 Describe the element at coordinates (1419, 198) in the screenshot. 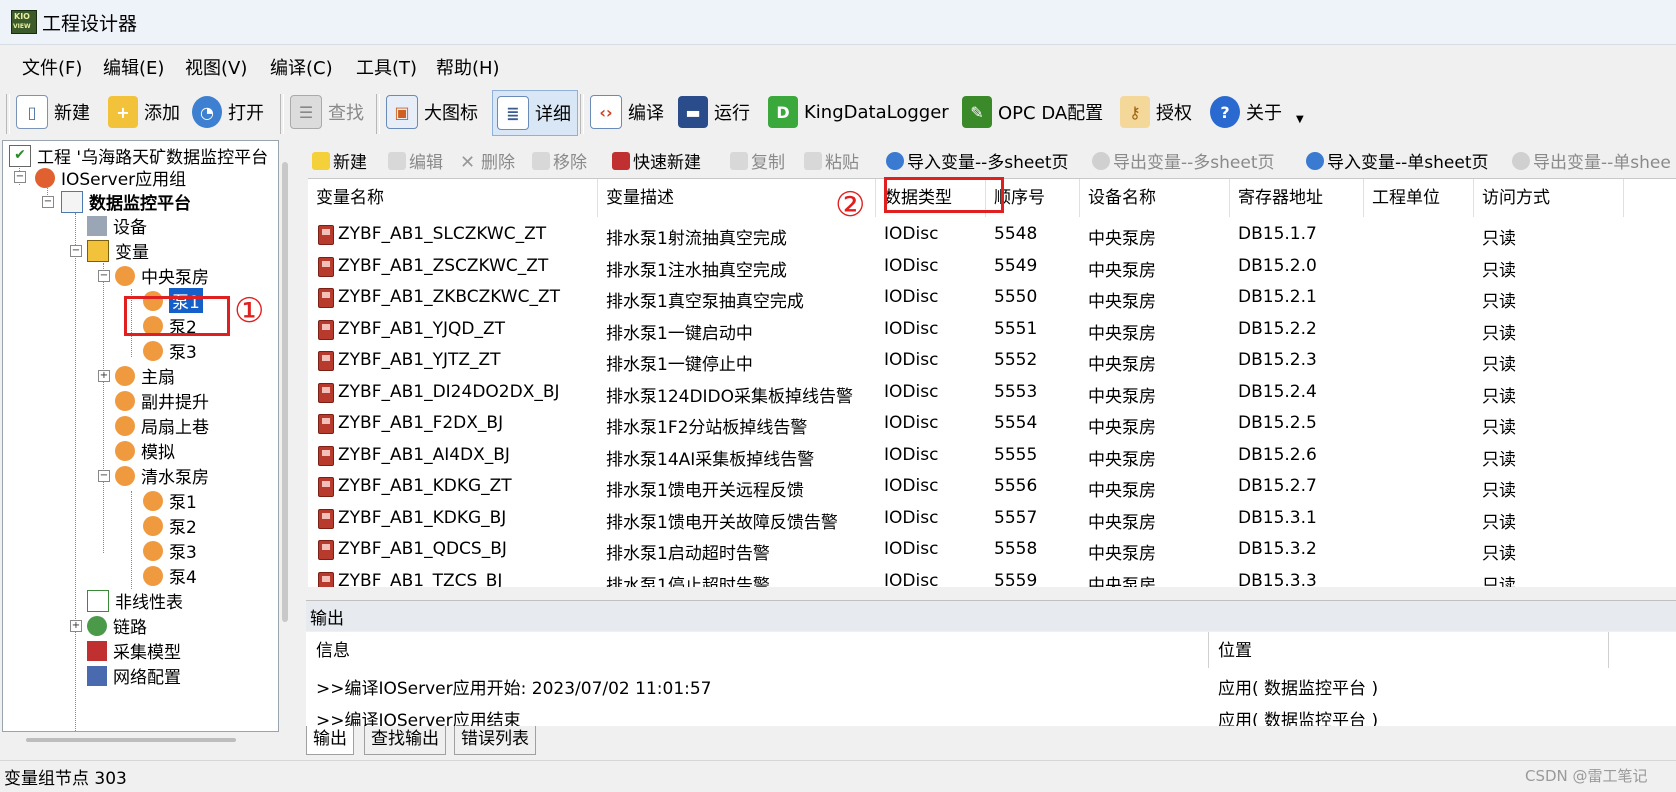

I see `column-header-unit: 工程单位` at that location.